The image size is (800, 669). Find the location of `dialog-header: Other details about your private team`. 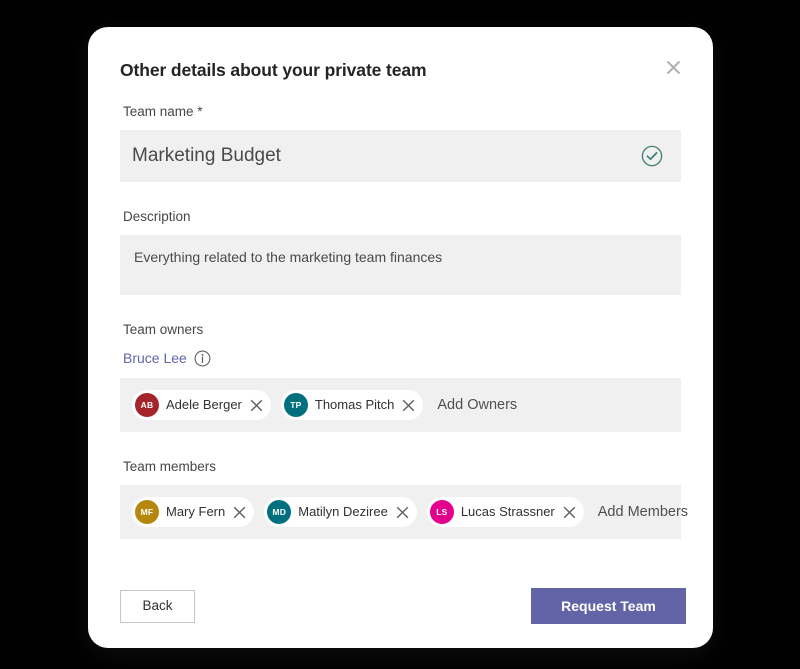

dialog-header: Other details about your private team is located at coordinates (400, 65).